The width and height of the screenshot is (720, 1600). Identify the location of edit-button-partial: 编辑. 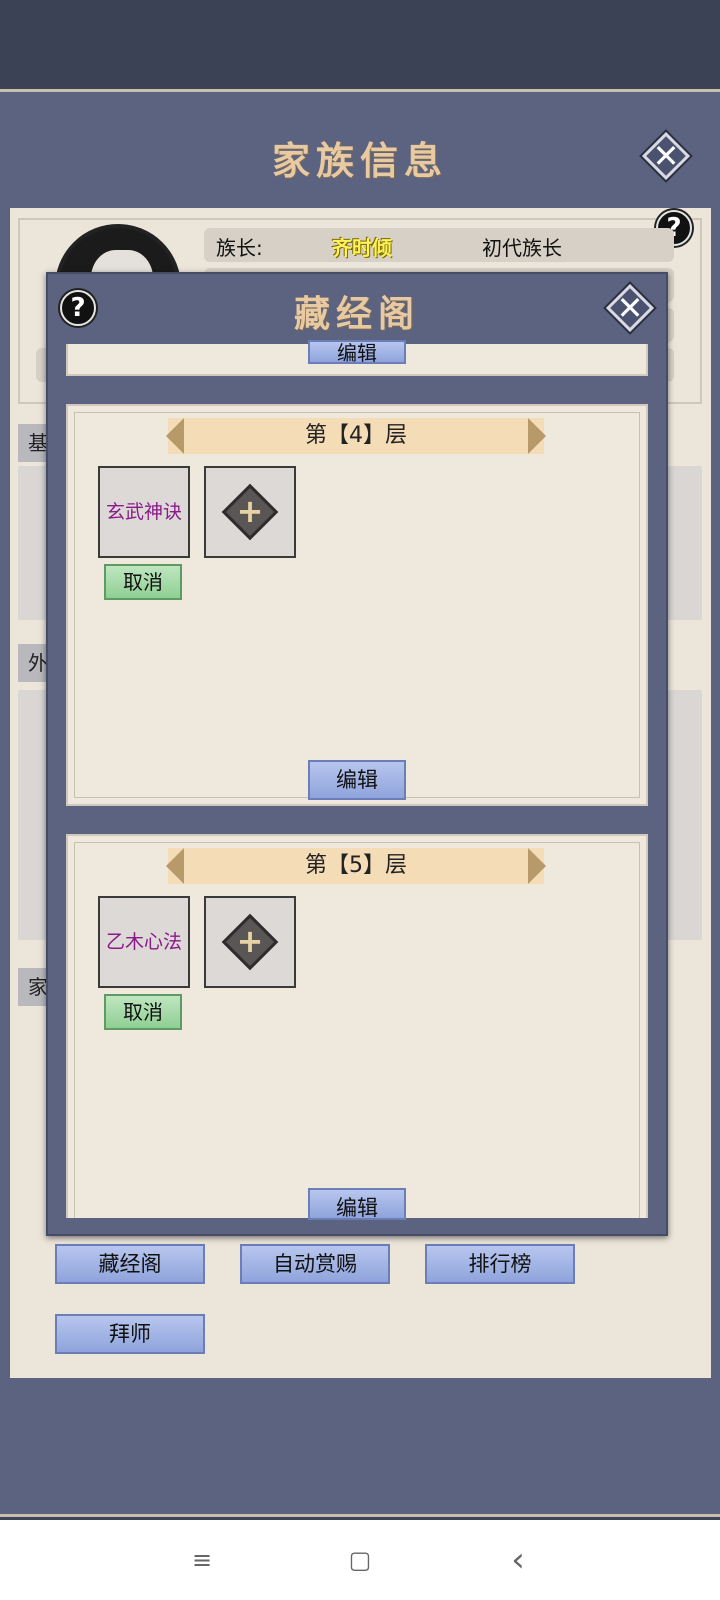
(357, 352).